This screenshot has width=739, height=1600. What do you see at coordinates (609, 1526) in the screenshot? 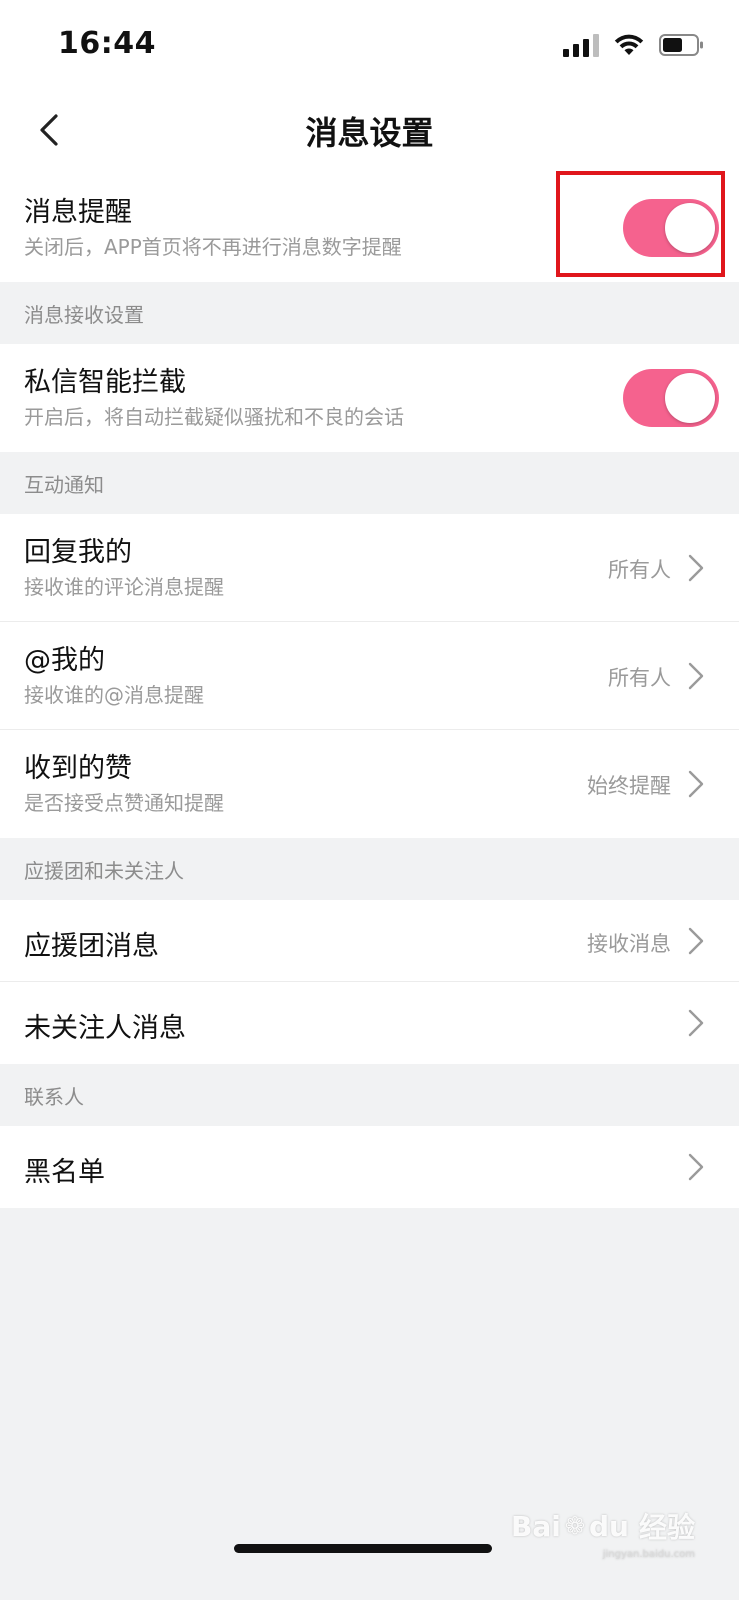
I see `watermark-brand-2: du` at bounding box center [609, 1526].